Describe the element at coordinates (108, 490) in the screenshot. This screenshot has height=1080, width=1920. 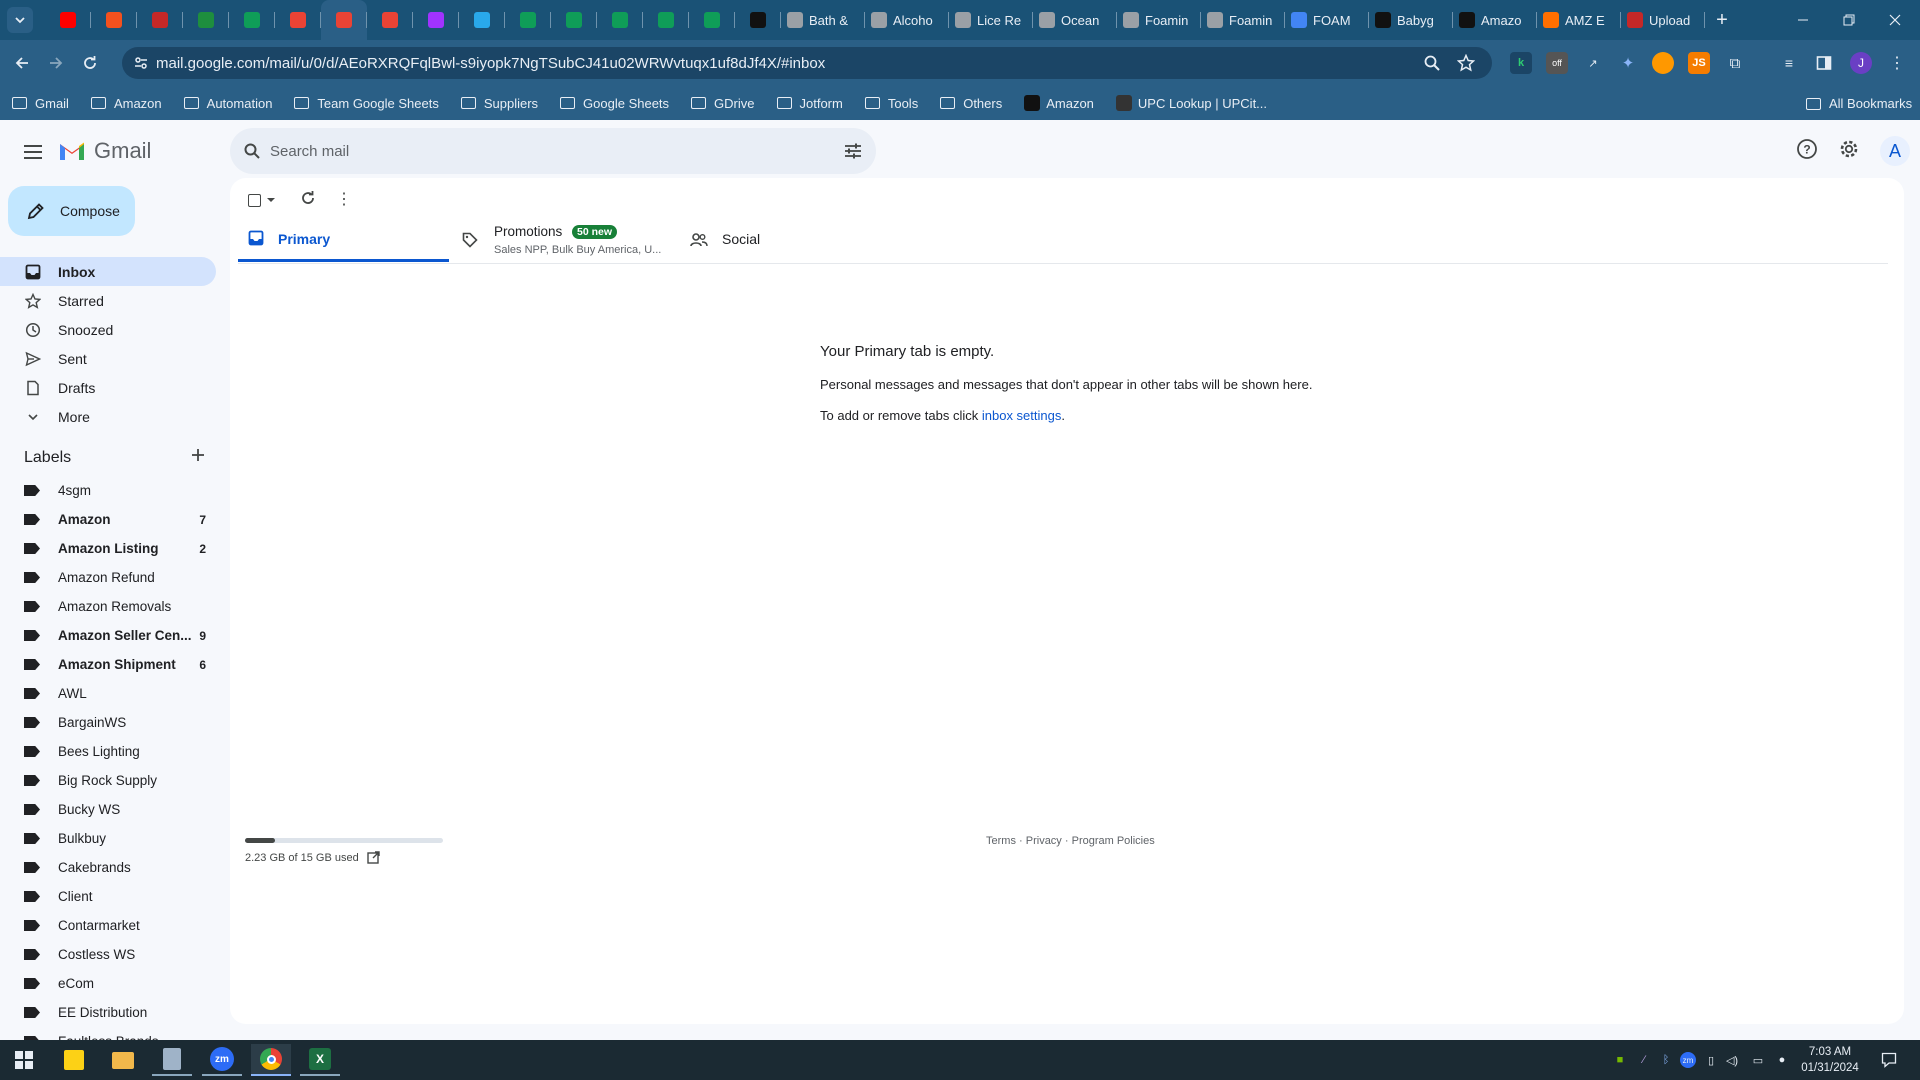
I see `label-item: 4sgm` at that location.